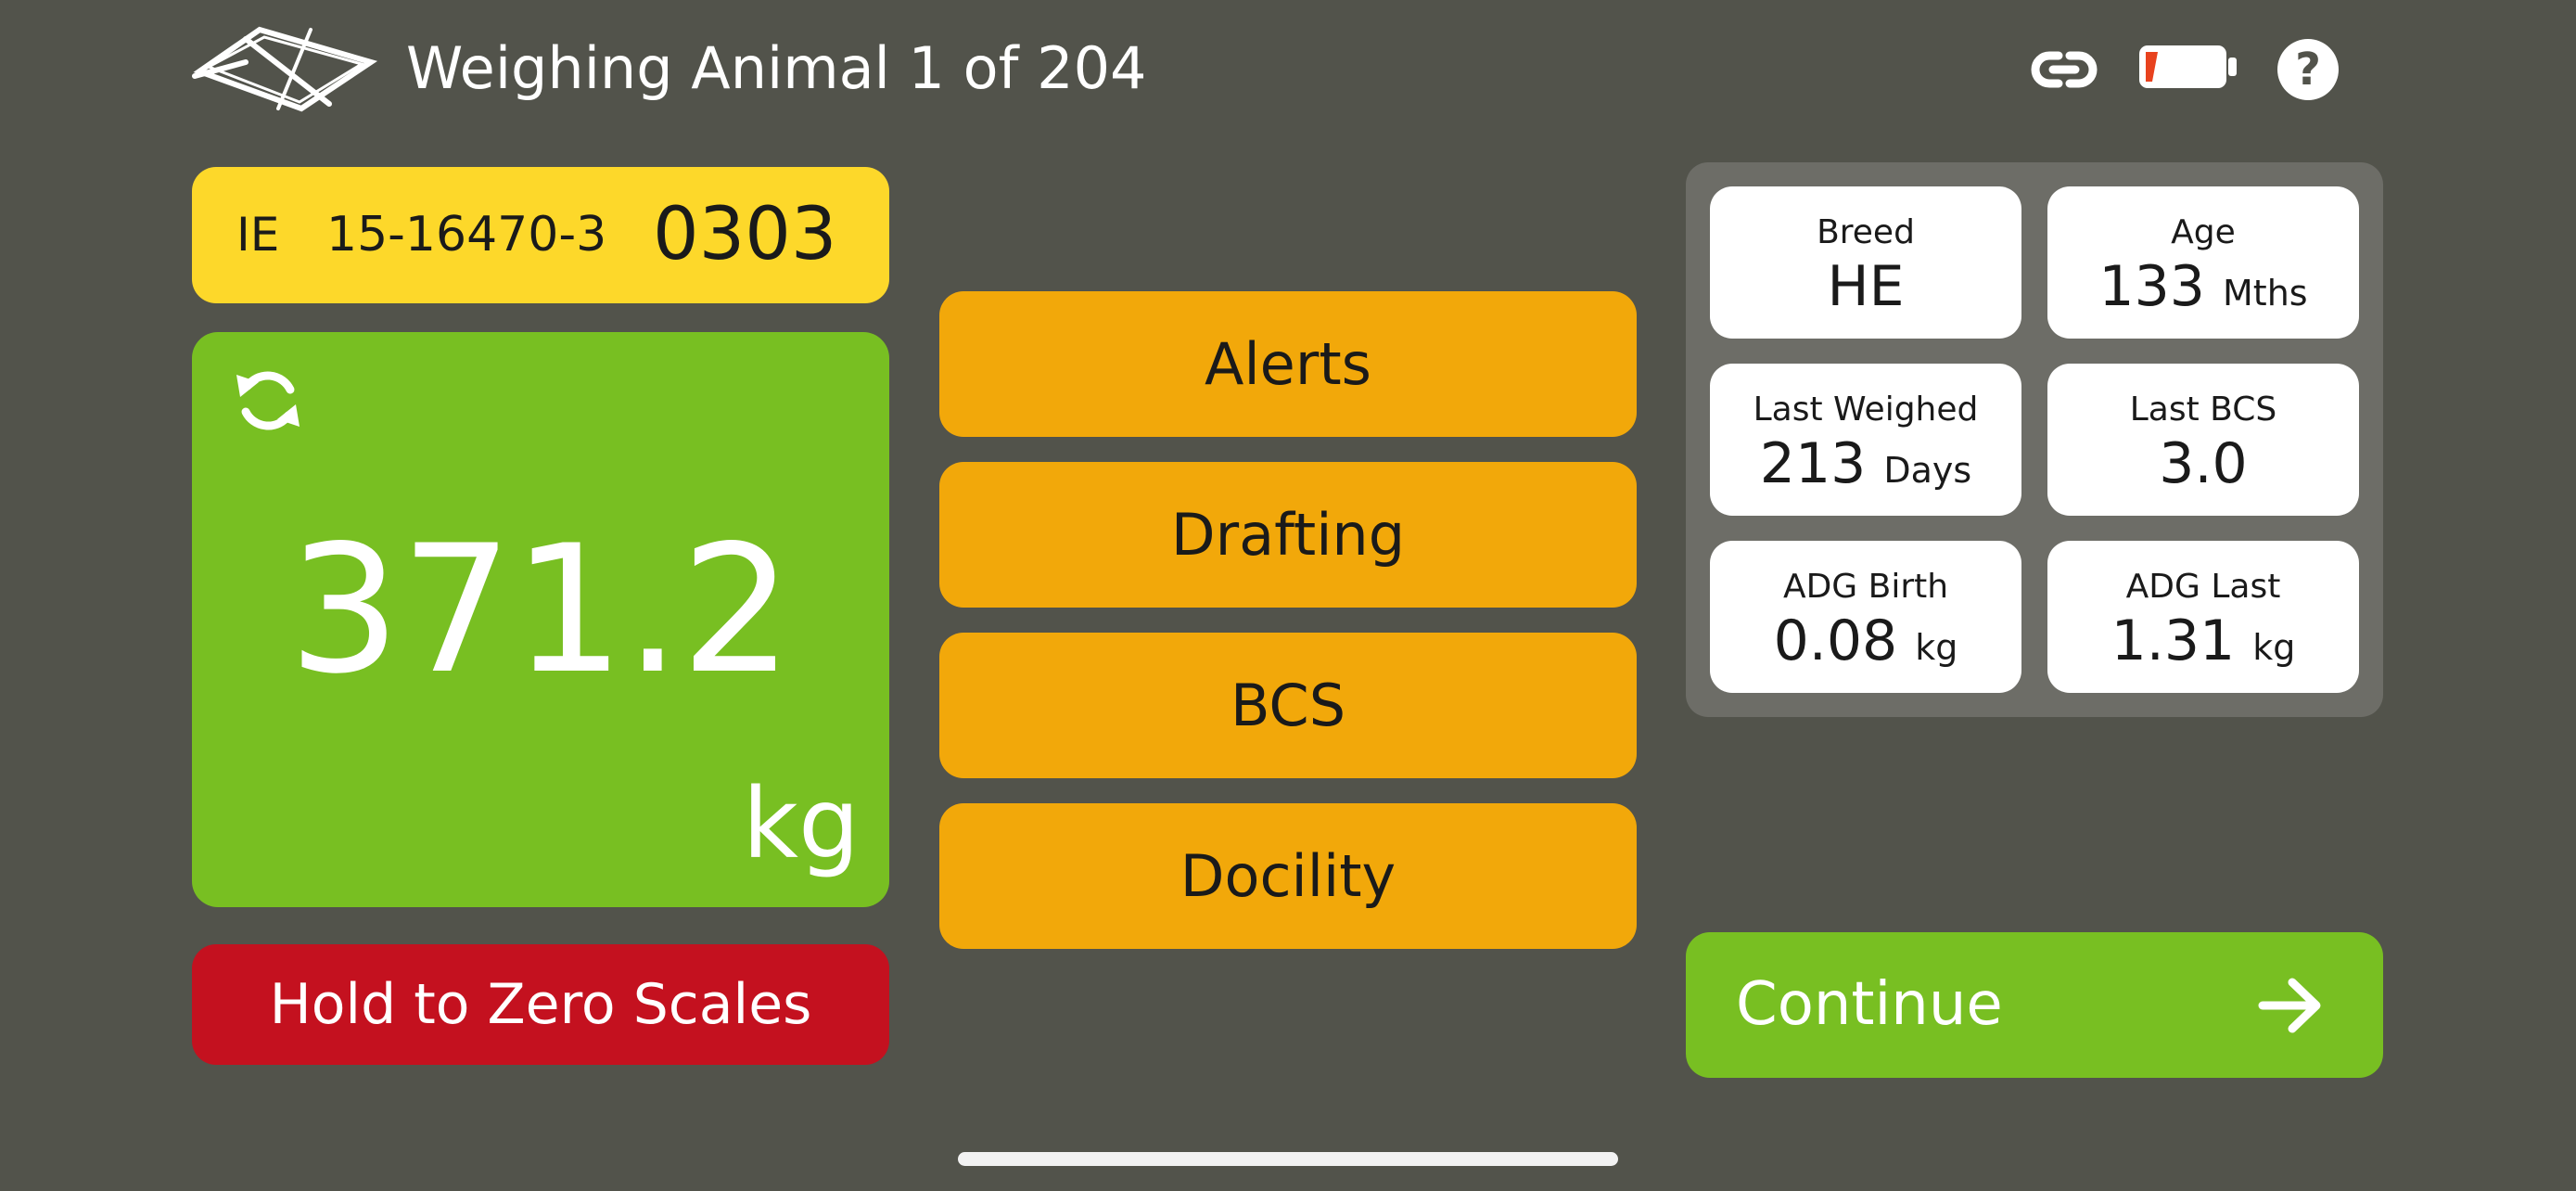  I want to click on age-card: Age 133 Mths, so click(2203, 262).